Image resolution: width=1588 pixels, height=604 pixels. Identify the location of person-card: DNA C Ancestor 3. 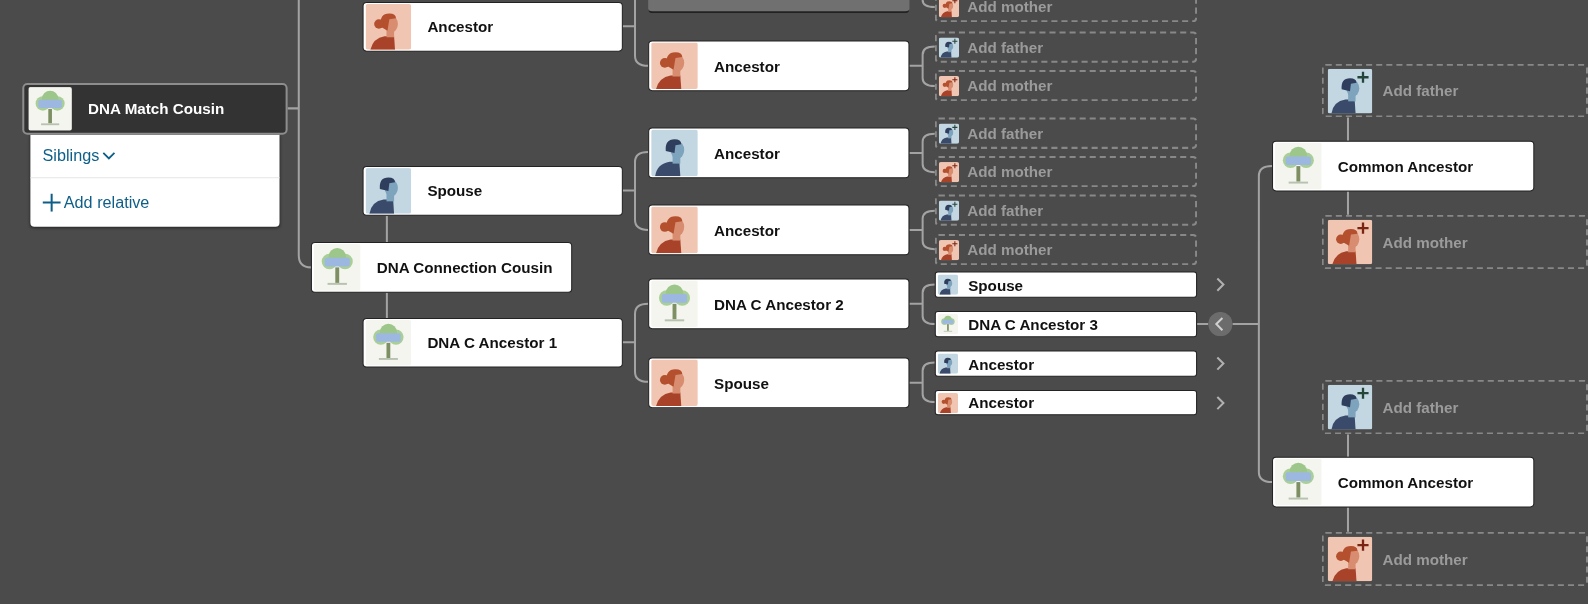
(1066, 324).